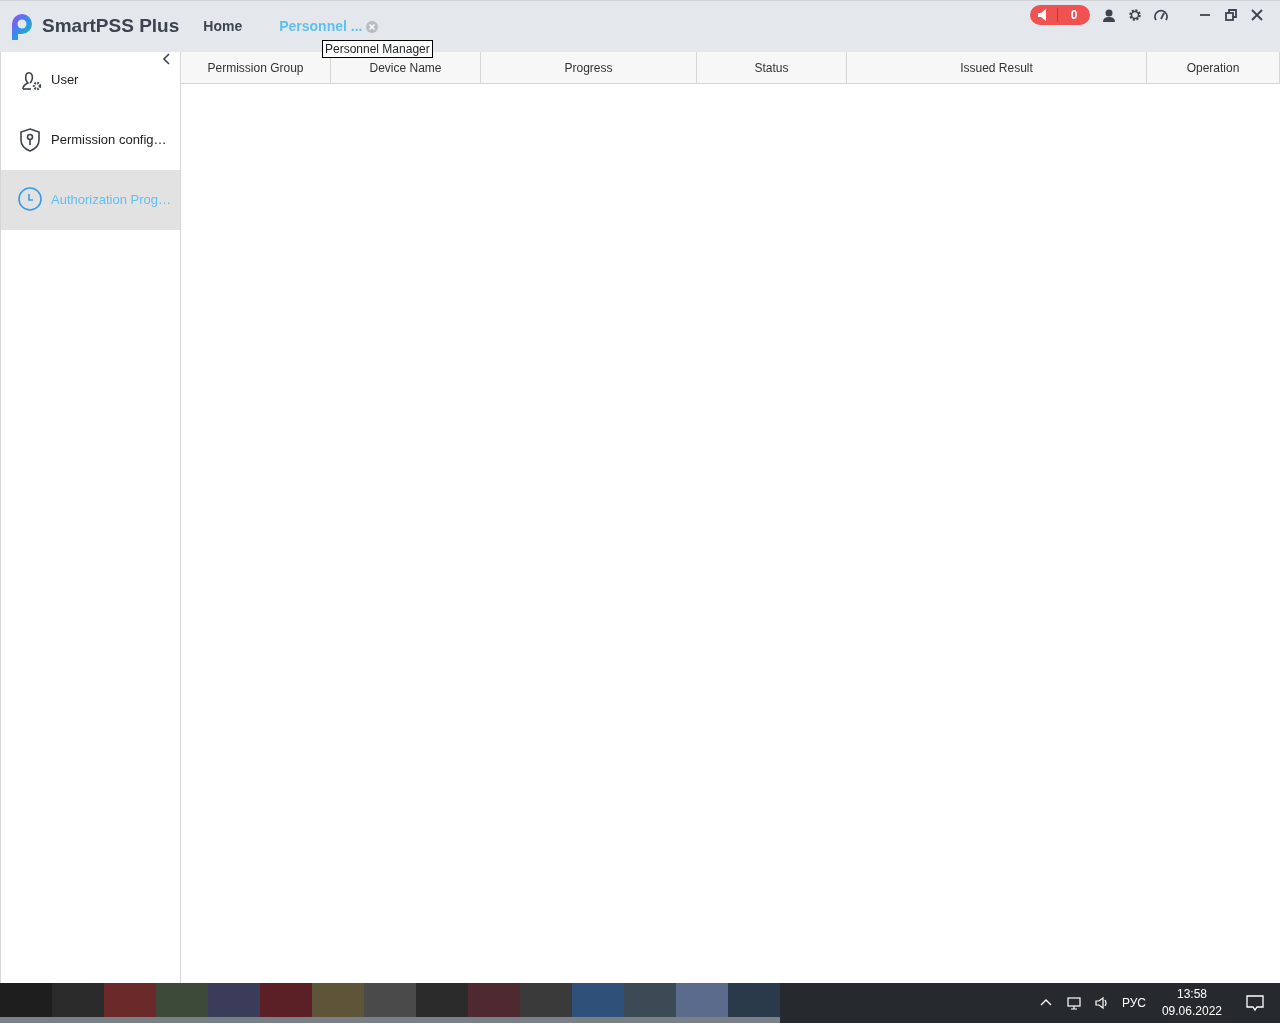 The height and width of the screenshot is (1024, 1280). Describe the element at coordinates (1135, 15) in the screenshot. I see `settings-icon` at that location.